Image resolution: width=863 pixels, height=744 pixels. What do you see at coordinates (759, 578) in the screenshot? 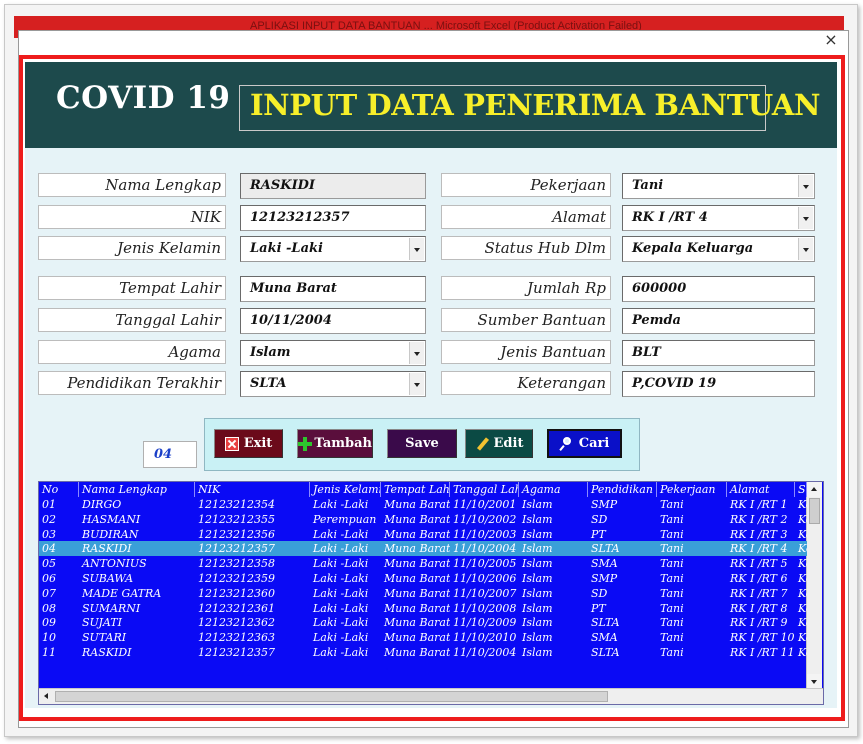
I see `table-cell: RK I /RT 6` at bounding box center [759, 578].